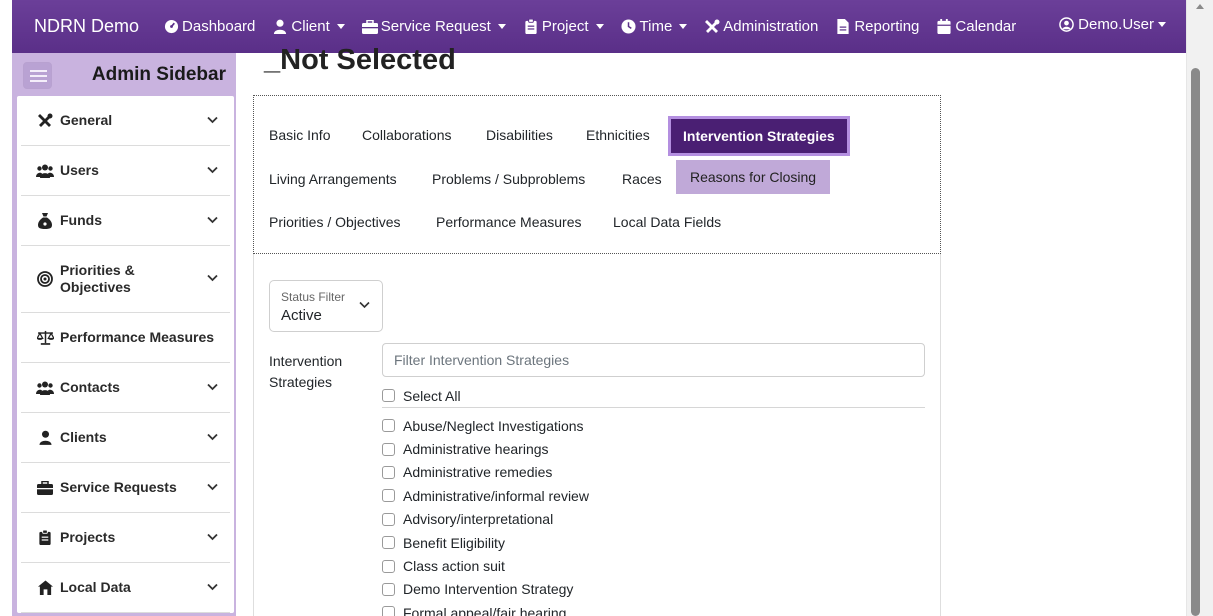  I want to click on sidebar-item-label: Projects, so click(88, 537).